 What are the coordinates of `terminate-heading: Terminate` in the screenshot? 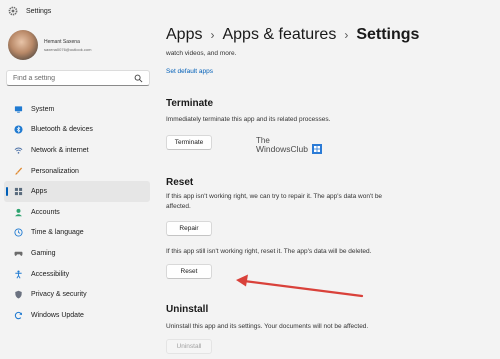 It's located at (190, 103).